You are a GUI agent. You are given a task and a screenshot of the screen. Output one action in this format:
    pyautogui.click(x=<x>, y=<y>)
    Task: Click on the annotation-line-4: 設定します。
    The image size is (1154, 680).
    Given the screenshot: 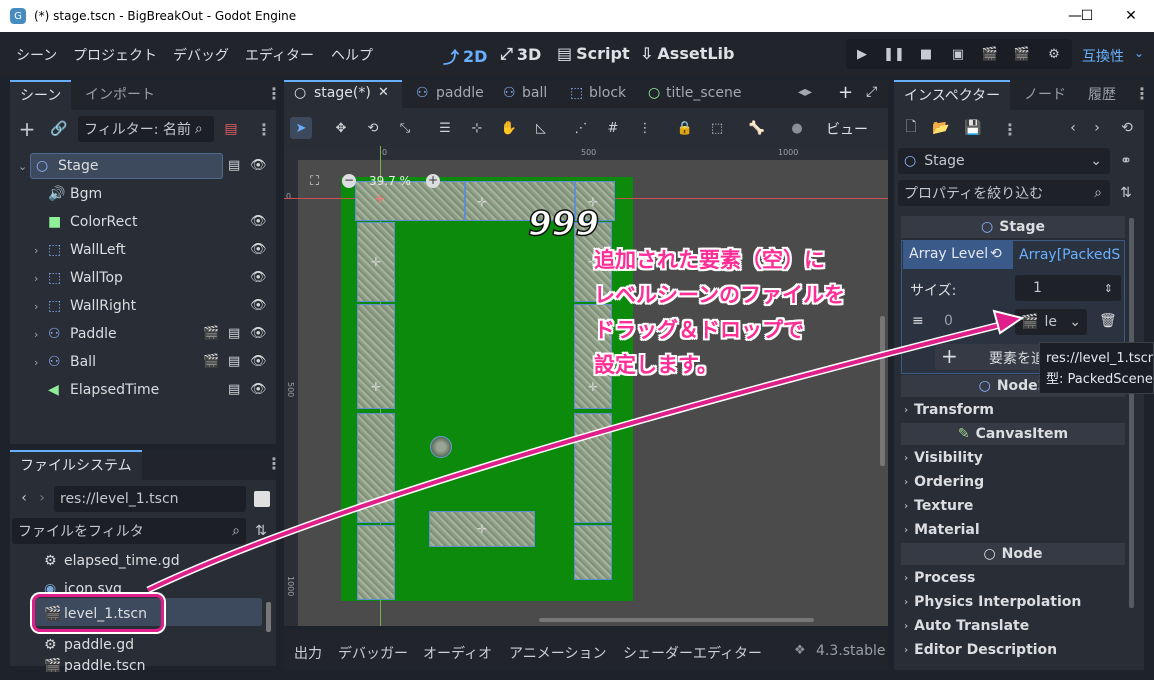 What is the action you would take?
    pyautogui.click(x=656, y=365)
    